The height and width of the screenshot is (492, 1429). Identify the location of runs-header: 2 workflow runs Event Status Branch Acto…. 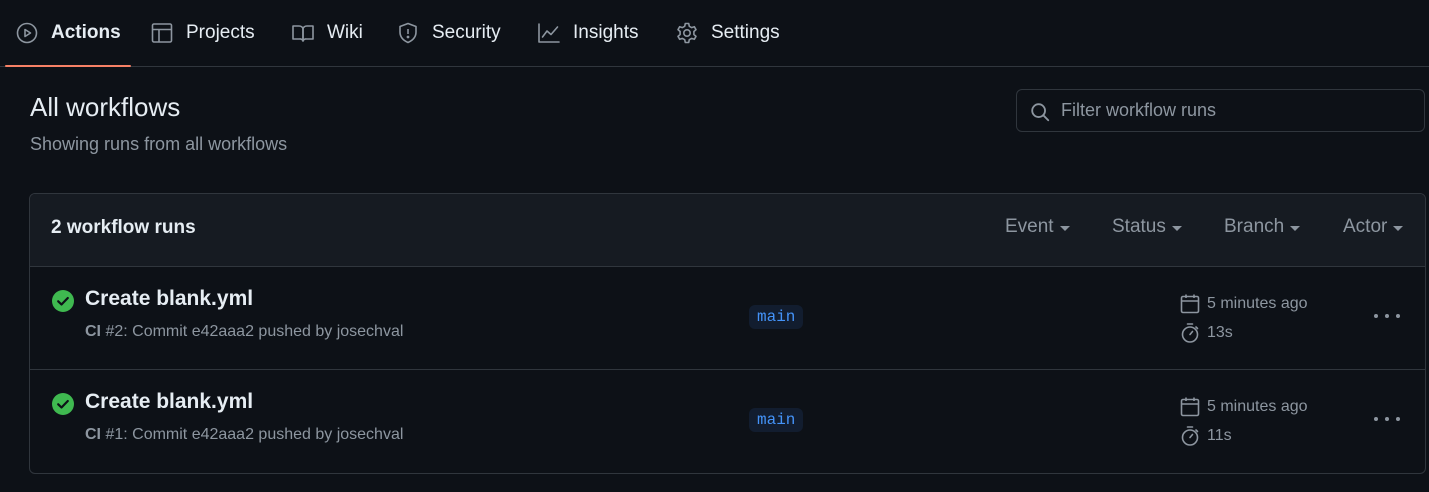
(727, 230).